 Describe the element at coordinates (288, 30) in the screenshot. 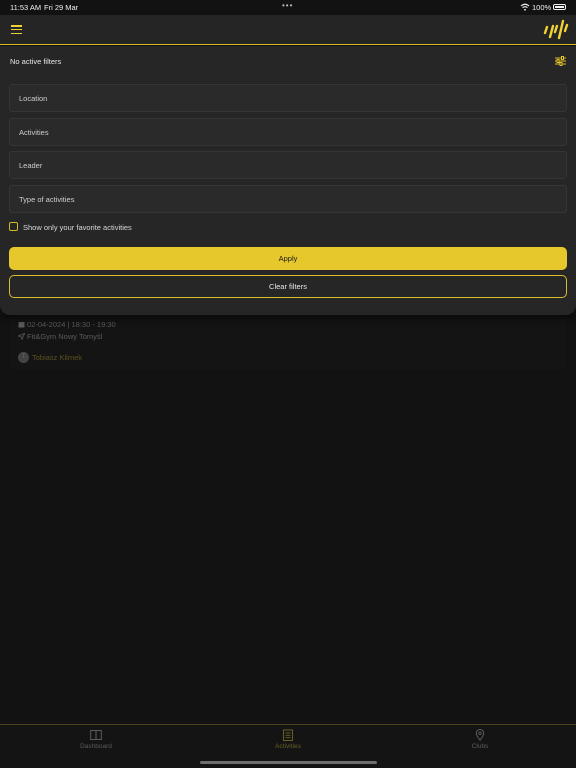

I see `top-app-bar` at that location.